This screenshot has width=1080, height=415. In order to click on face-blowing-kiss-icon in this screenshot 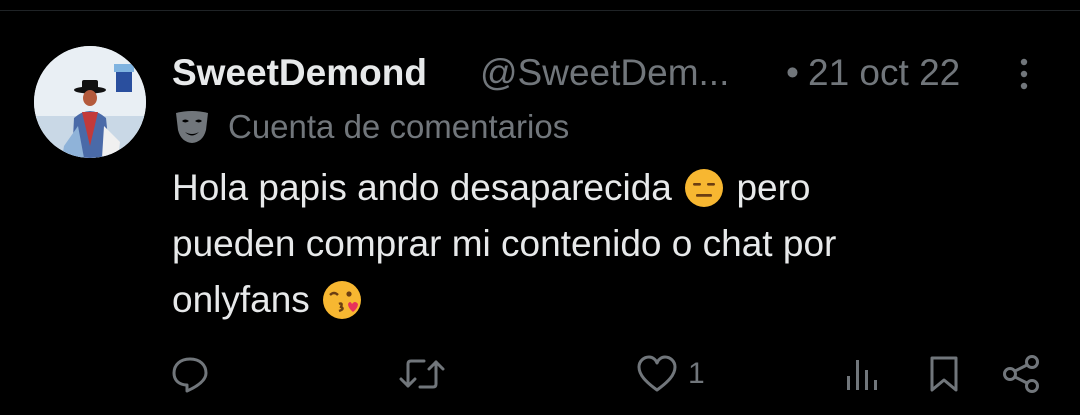, I will do `click(342, 300)`.